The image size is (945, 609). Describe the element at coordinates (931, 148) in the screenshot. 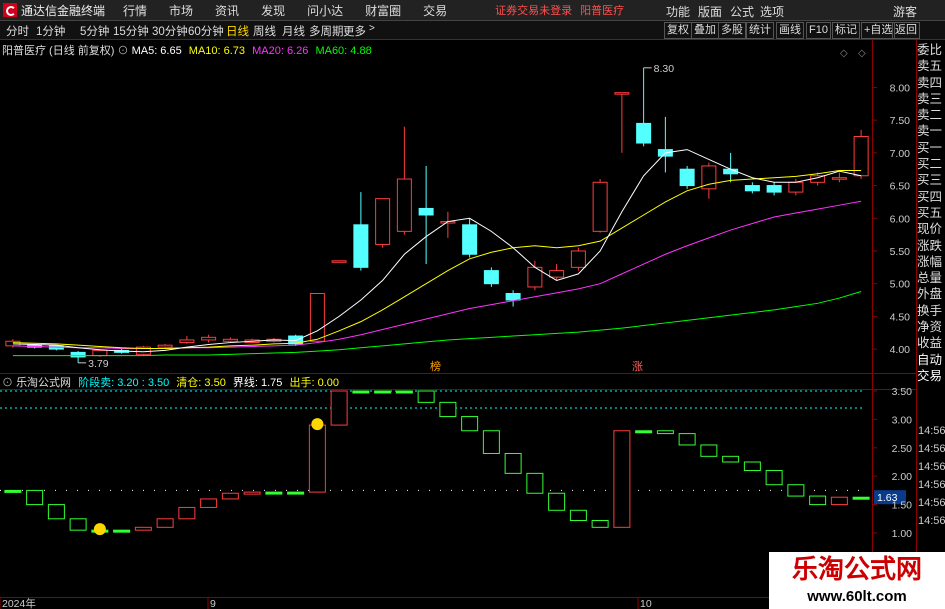

I see `side-panel-item: 买一` at that location.